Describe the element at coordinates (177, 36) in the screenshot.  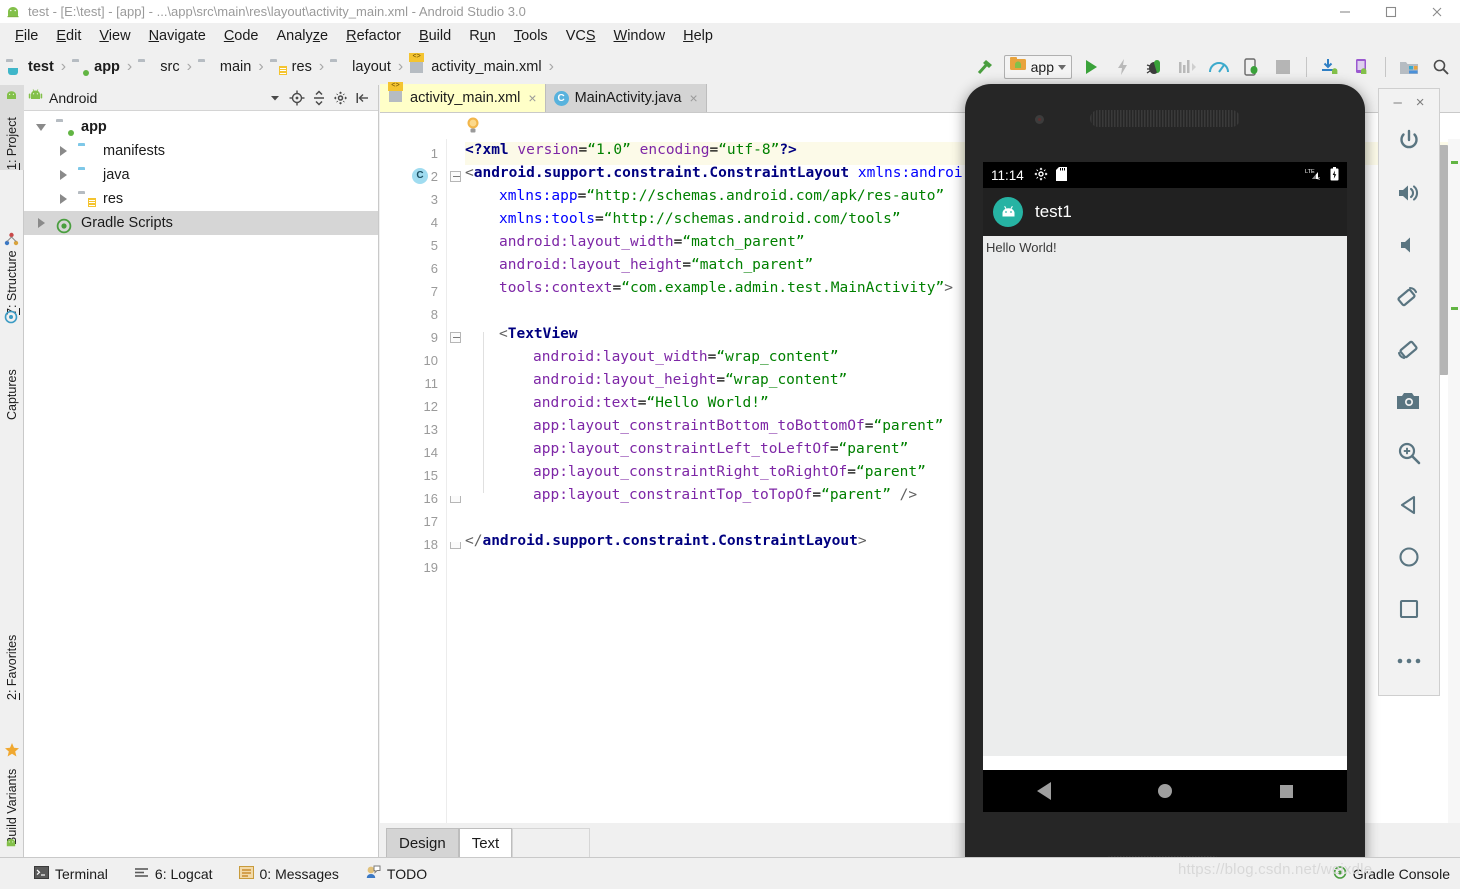
I see `menu-item-navigate: Navigate` at that location.